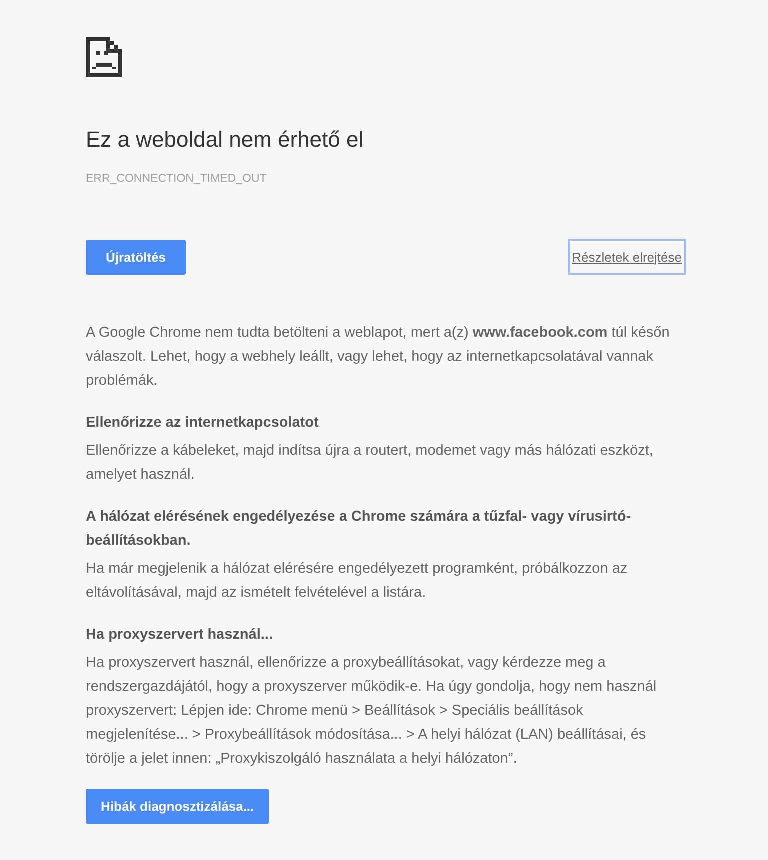 This screenshot has height=860, width=768. I want to click on sad-page-icon, so click(104, 57).